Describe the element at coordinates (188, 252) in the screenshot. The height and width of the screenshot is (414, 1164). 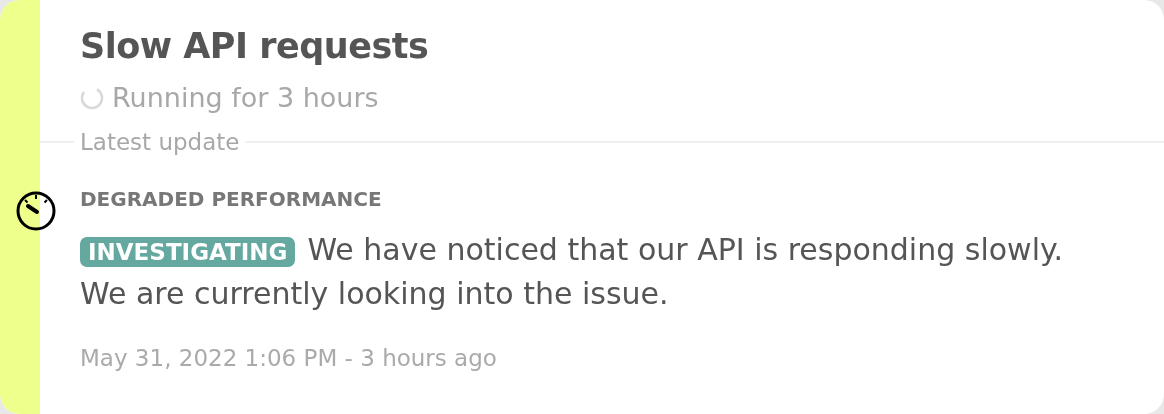
I see `status-badge: INVESTIGATING` at that location.